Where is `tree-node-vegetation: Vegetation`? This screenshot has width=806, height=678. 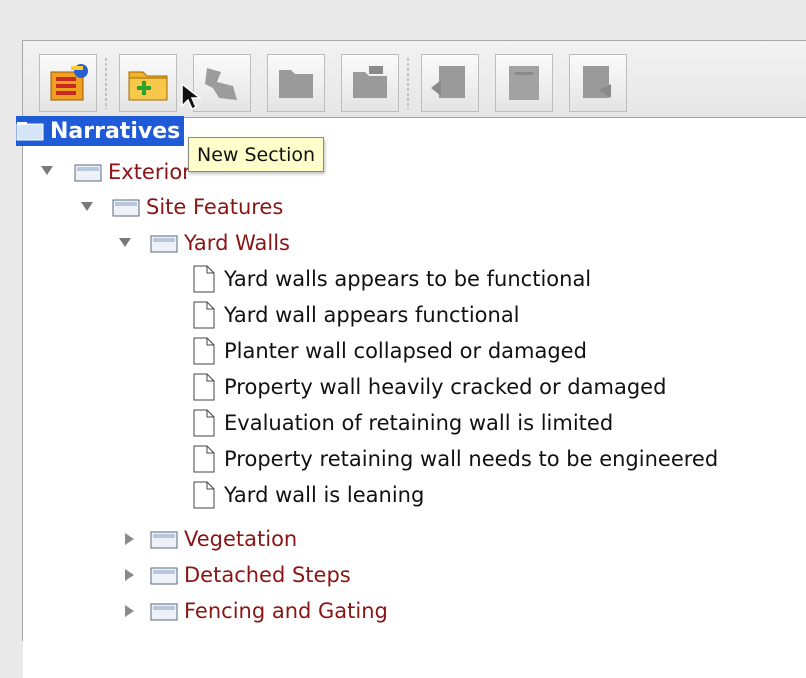 tree-node-vegetation: Vegetation is located at coordinates (223, 539).